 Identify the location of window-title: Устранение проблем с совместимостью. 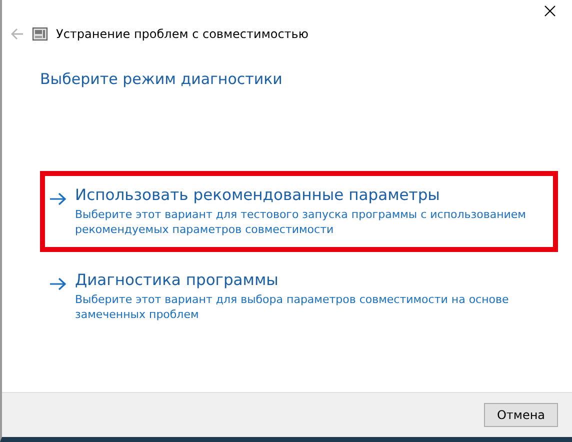
(182, 34).